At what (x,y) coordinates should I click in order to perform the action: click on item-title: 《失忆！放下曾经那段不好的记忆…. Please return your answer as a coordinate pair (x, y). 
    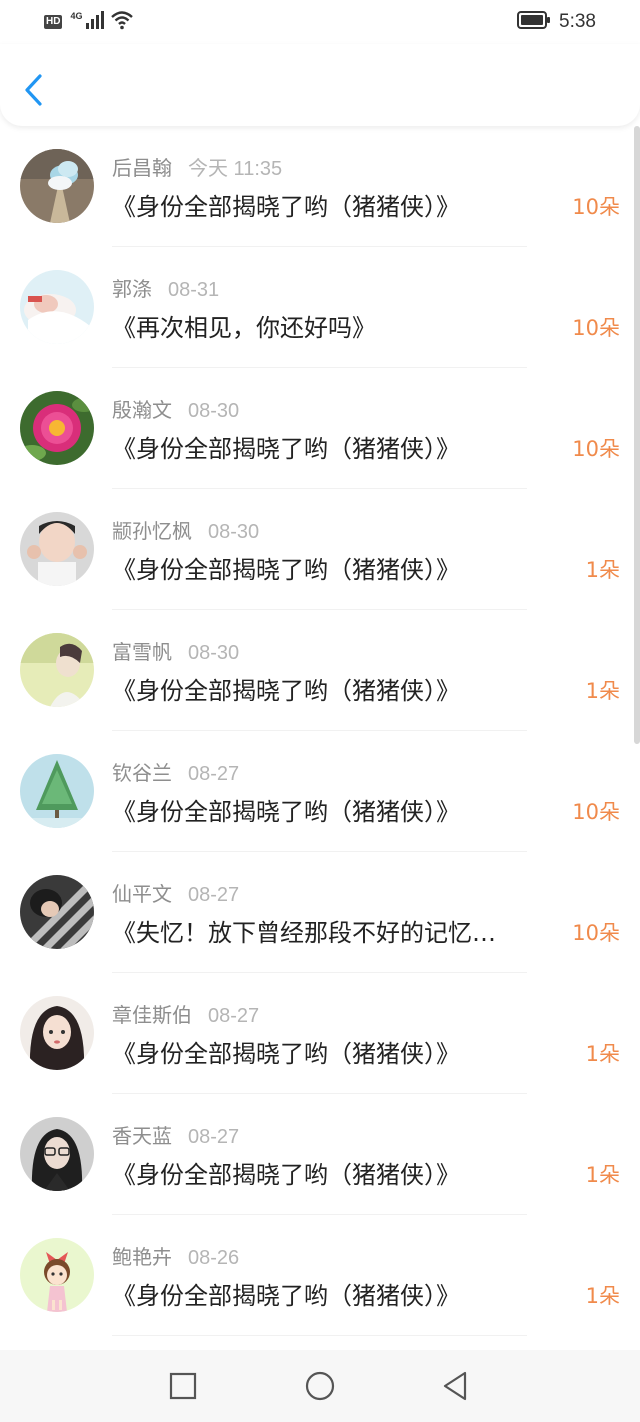
    Looking at the image, I should click on (304, 933).